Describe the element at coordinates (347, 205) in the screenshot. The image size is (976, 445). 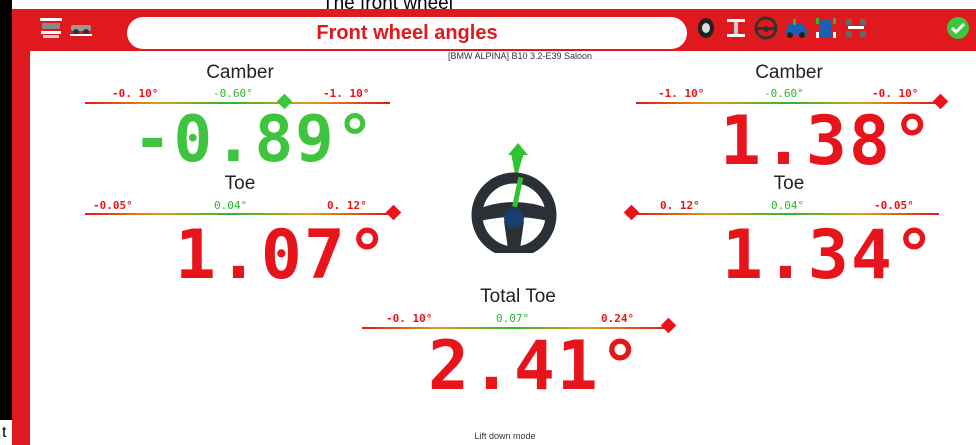
I see `left-toe-tol-max: 0. 12°` at that location.